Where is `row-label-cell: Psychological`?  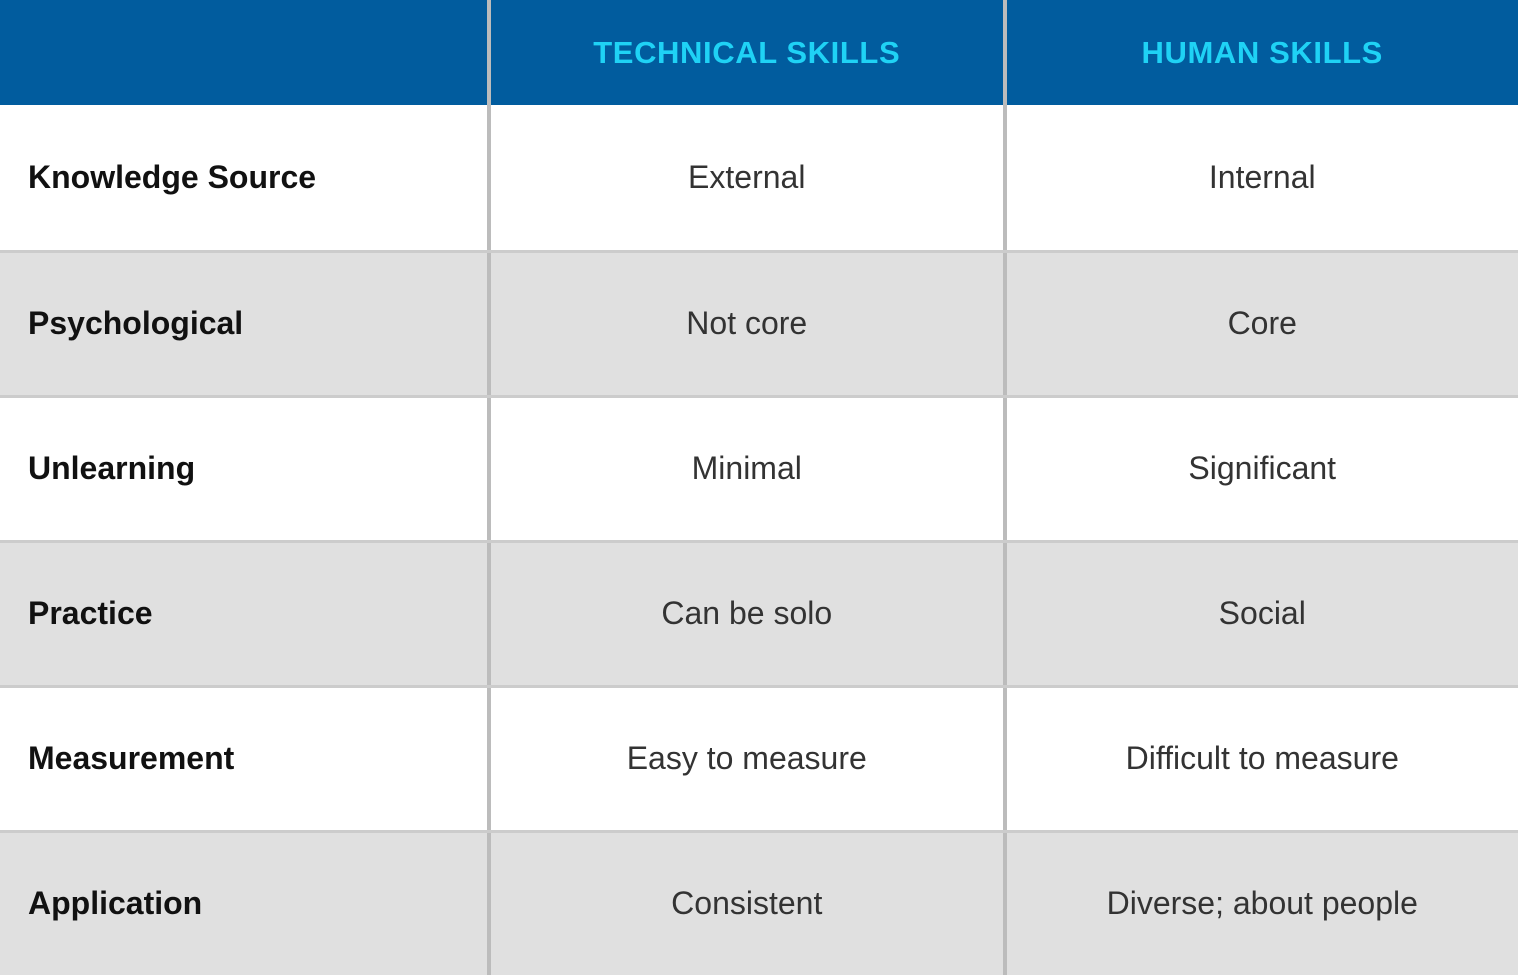 row-label-cell: Psychological is located at coordinates (243, 324).